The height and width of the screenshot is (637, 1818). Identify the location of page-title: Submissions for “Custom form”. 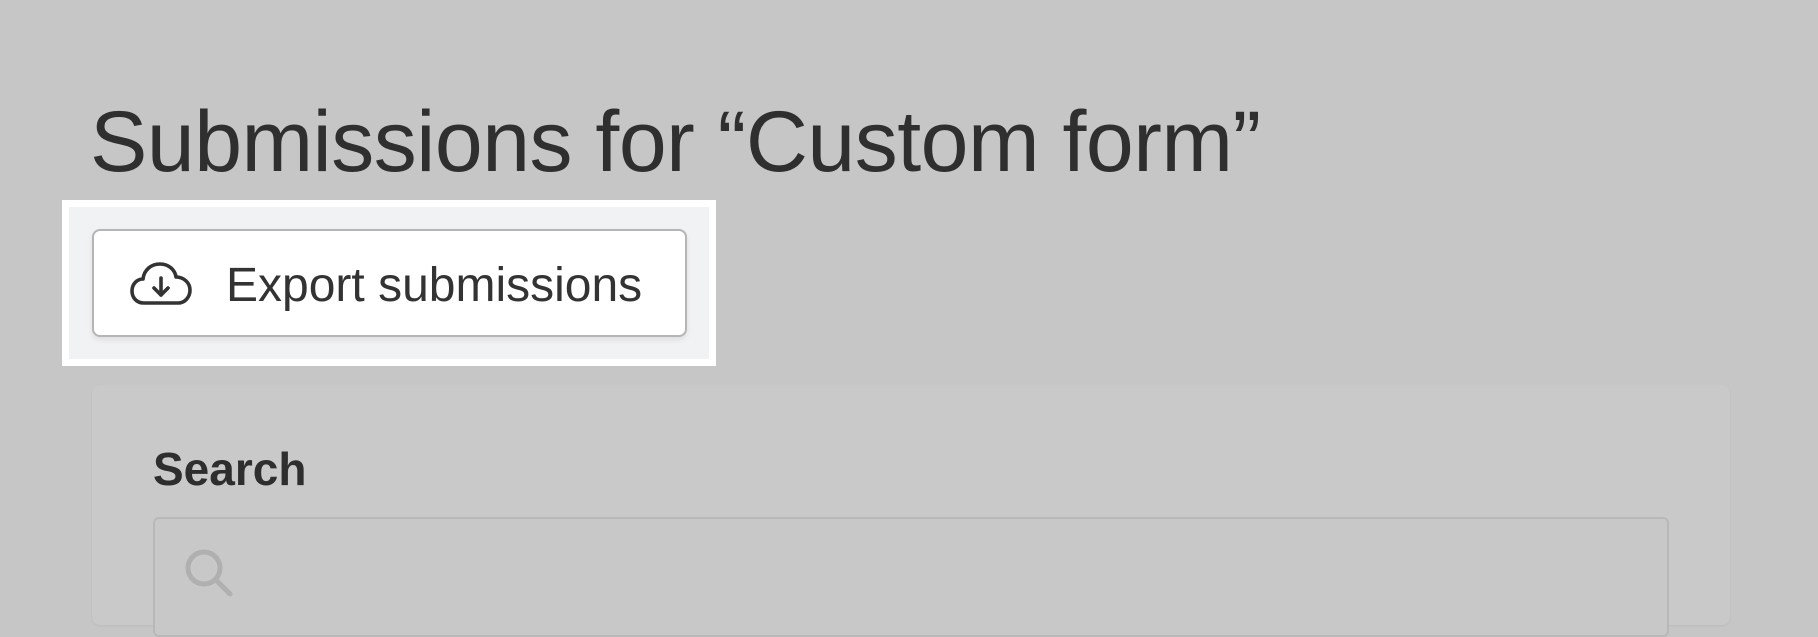
(675, 142).